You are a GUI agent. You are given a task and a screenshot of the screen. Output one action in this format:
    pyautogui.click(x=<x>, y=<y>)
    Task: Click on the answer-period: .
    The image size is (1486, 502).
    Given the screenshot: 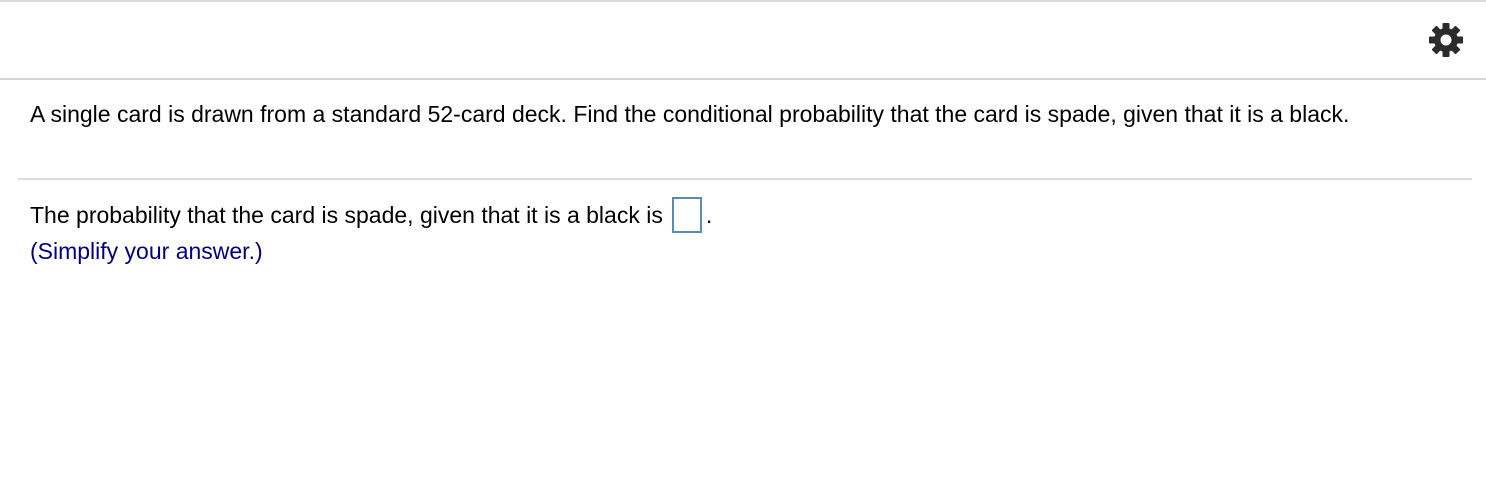 What is the action you would take?
    pyautogui.click(x=709, y=214)
    